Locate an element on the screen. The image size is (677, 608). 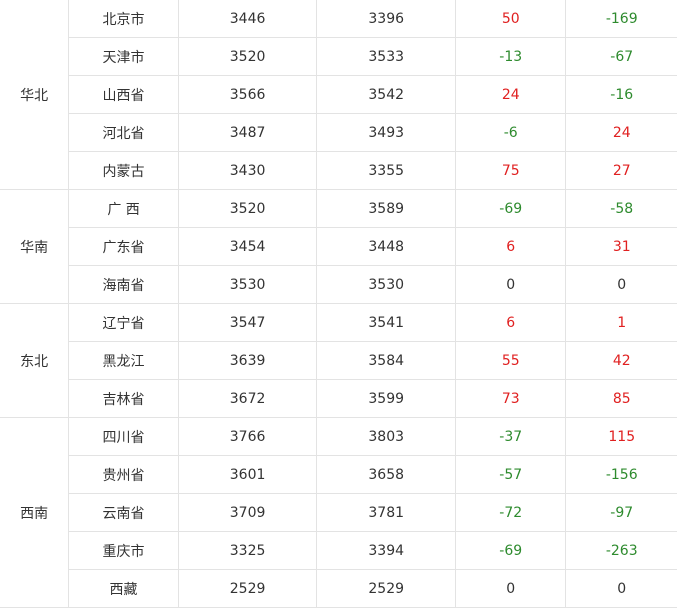
change-c-cell: 73 is located at coordinates (510, 398).